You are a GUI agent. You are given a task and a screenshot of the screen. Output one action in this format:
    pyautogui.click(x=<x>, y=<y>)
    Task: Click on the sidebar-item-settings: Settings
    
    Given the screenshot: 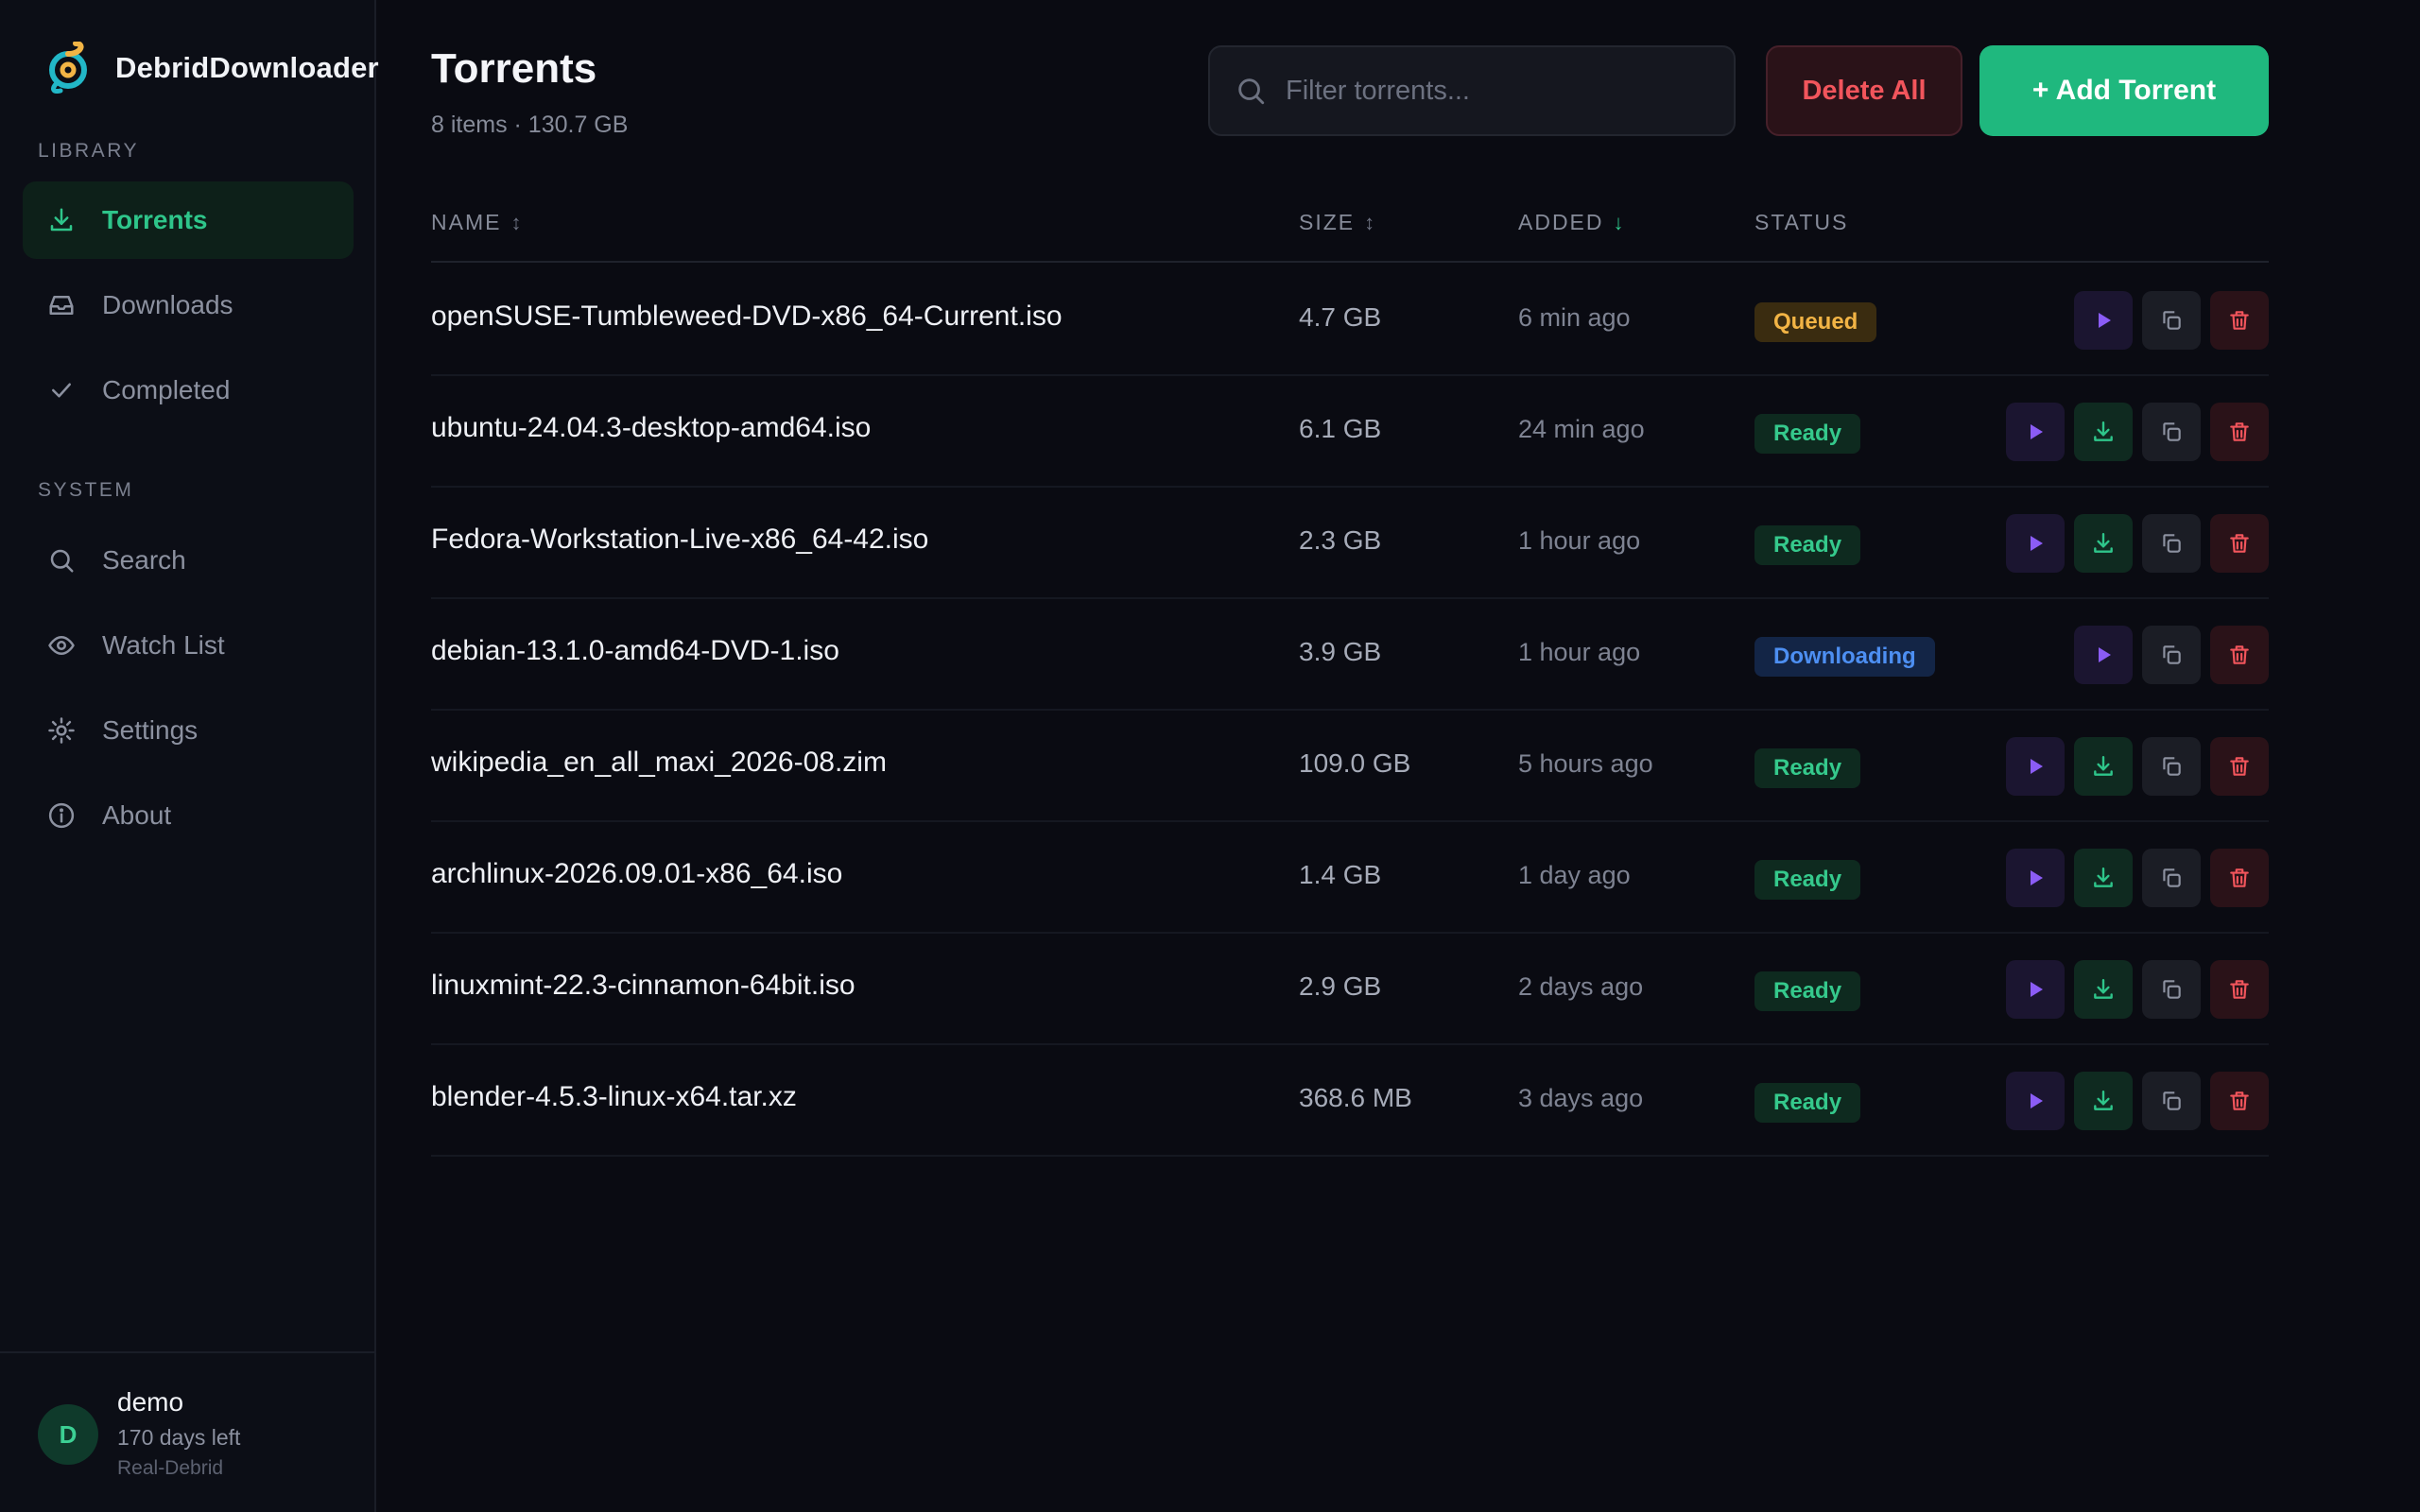 What is the action you would take?
    pyautogui.click(x=188, y=730)
    